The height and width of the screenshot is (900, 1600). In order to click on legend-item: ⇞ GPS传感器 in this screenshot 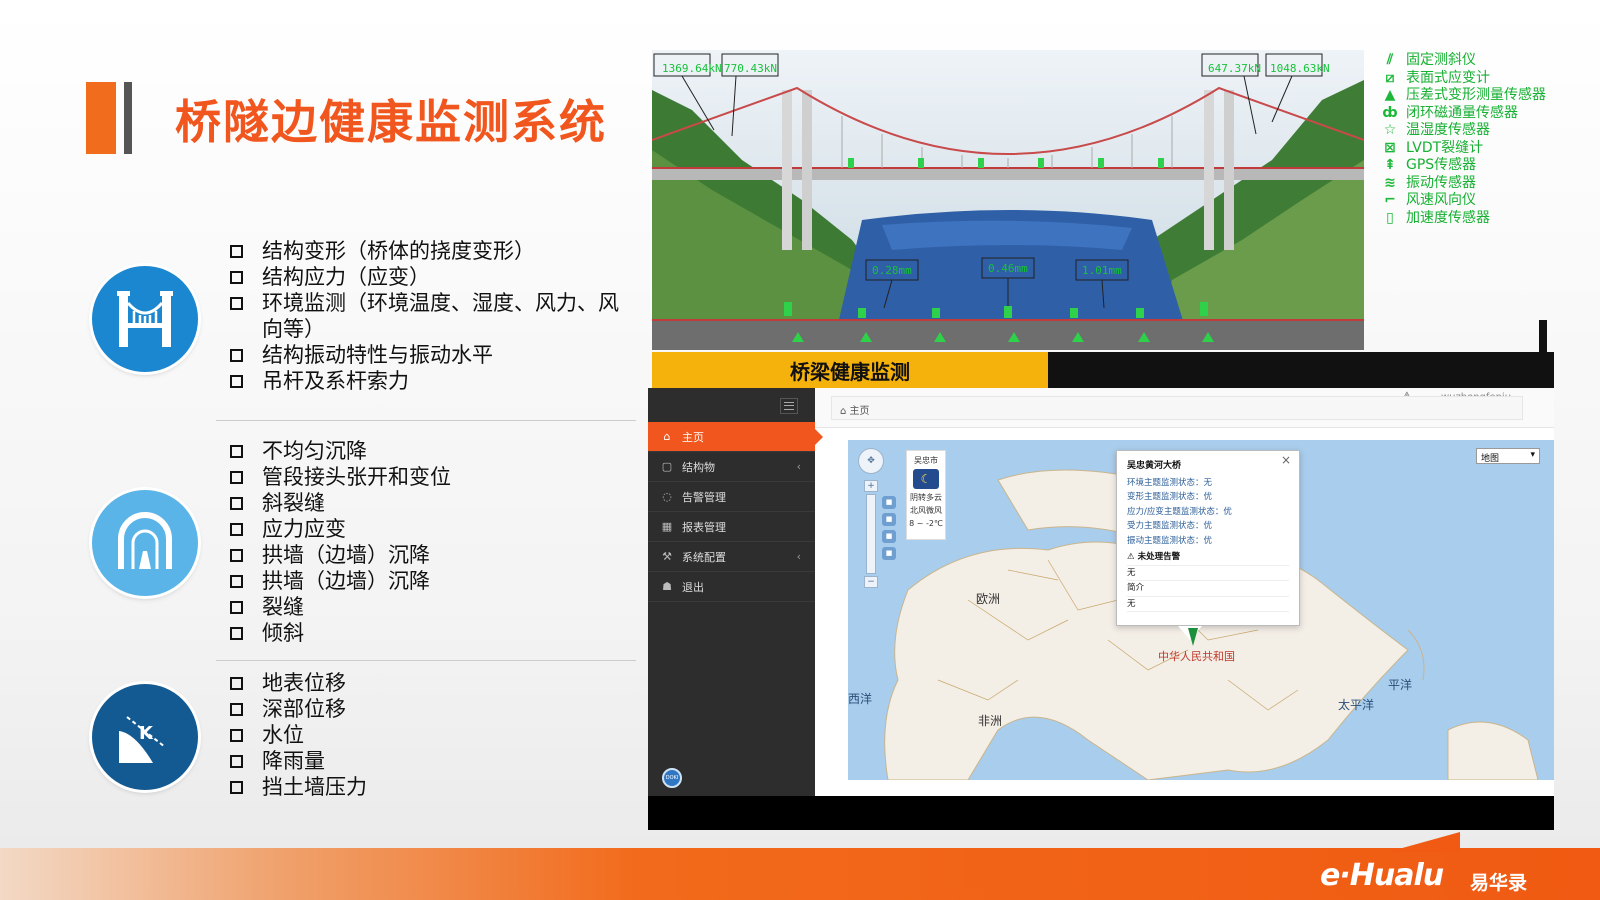, I will do `click(1463, 166)`.